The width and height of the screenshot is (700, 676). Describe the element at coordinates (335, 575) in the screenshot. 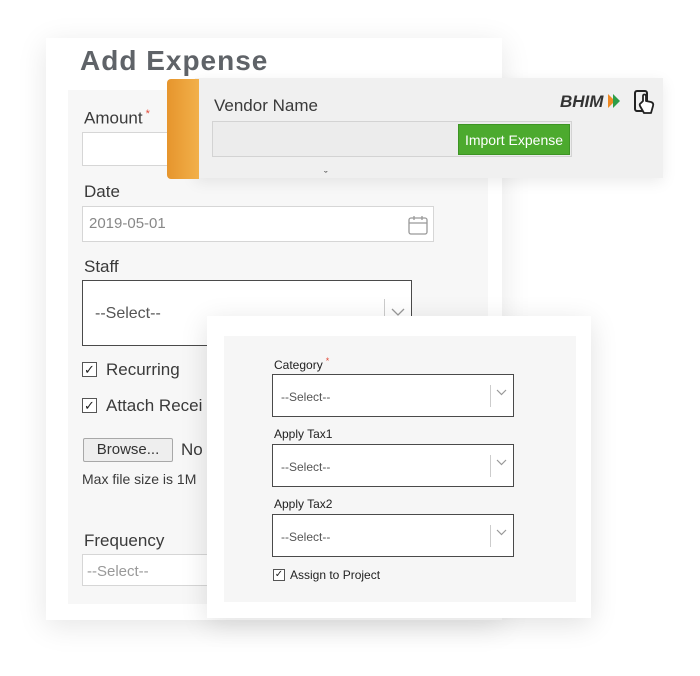

I see `assign-to-project-label: Assign to Project` at that location.